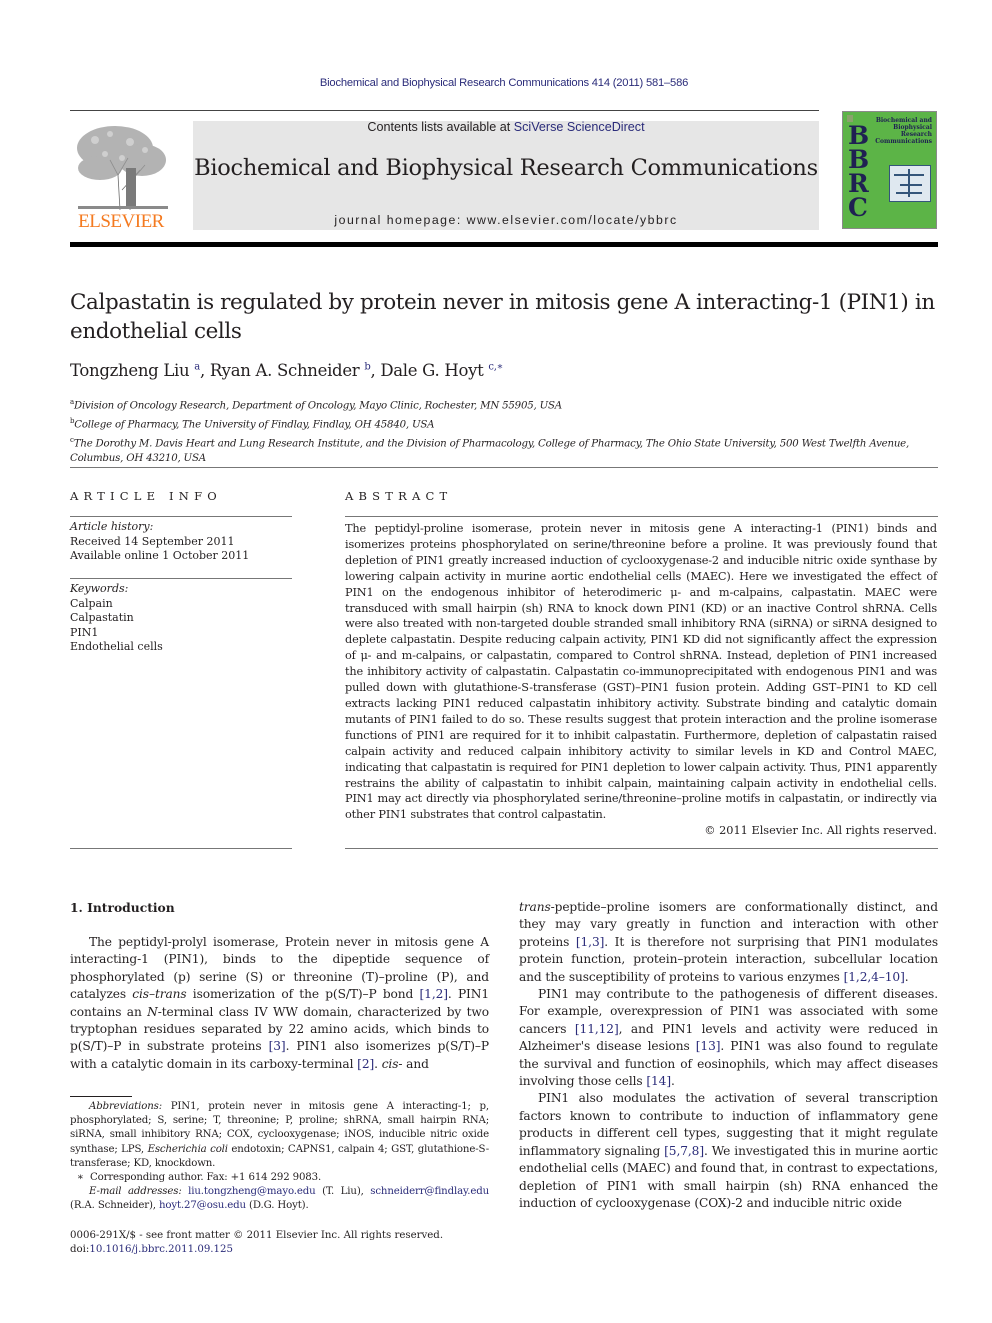  I want to click on doi-link: 10.1016/j.bbrc.2011.09.125, so click(161, 1249).